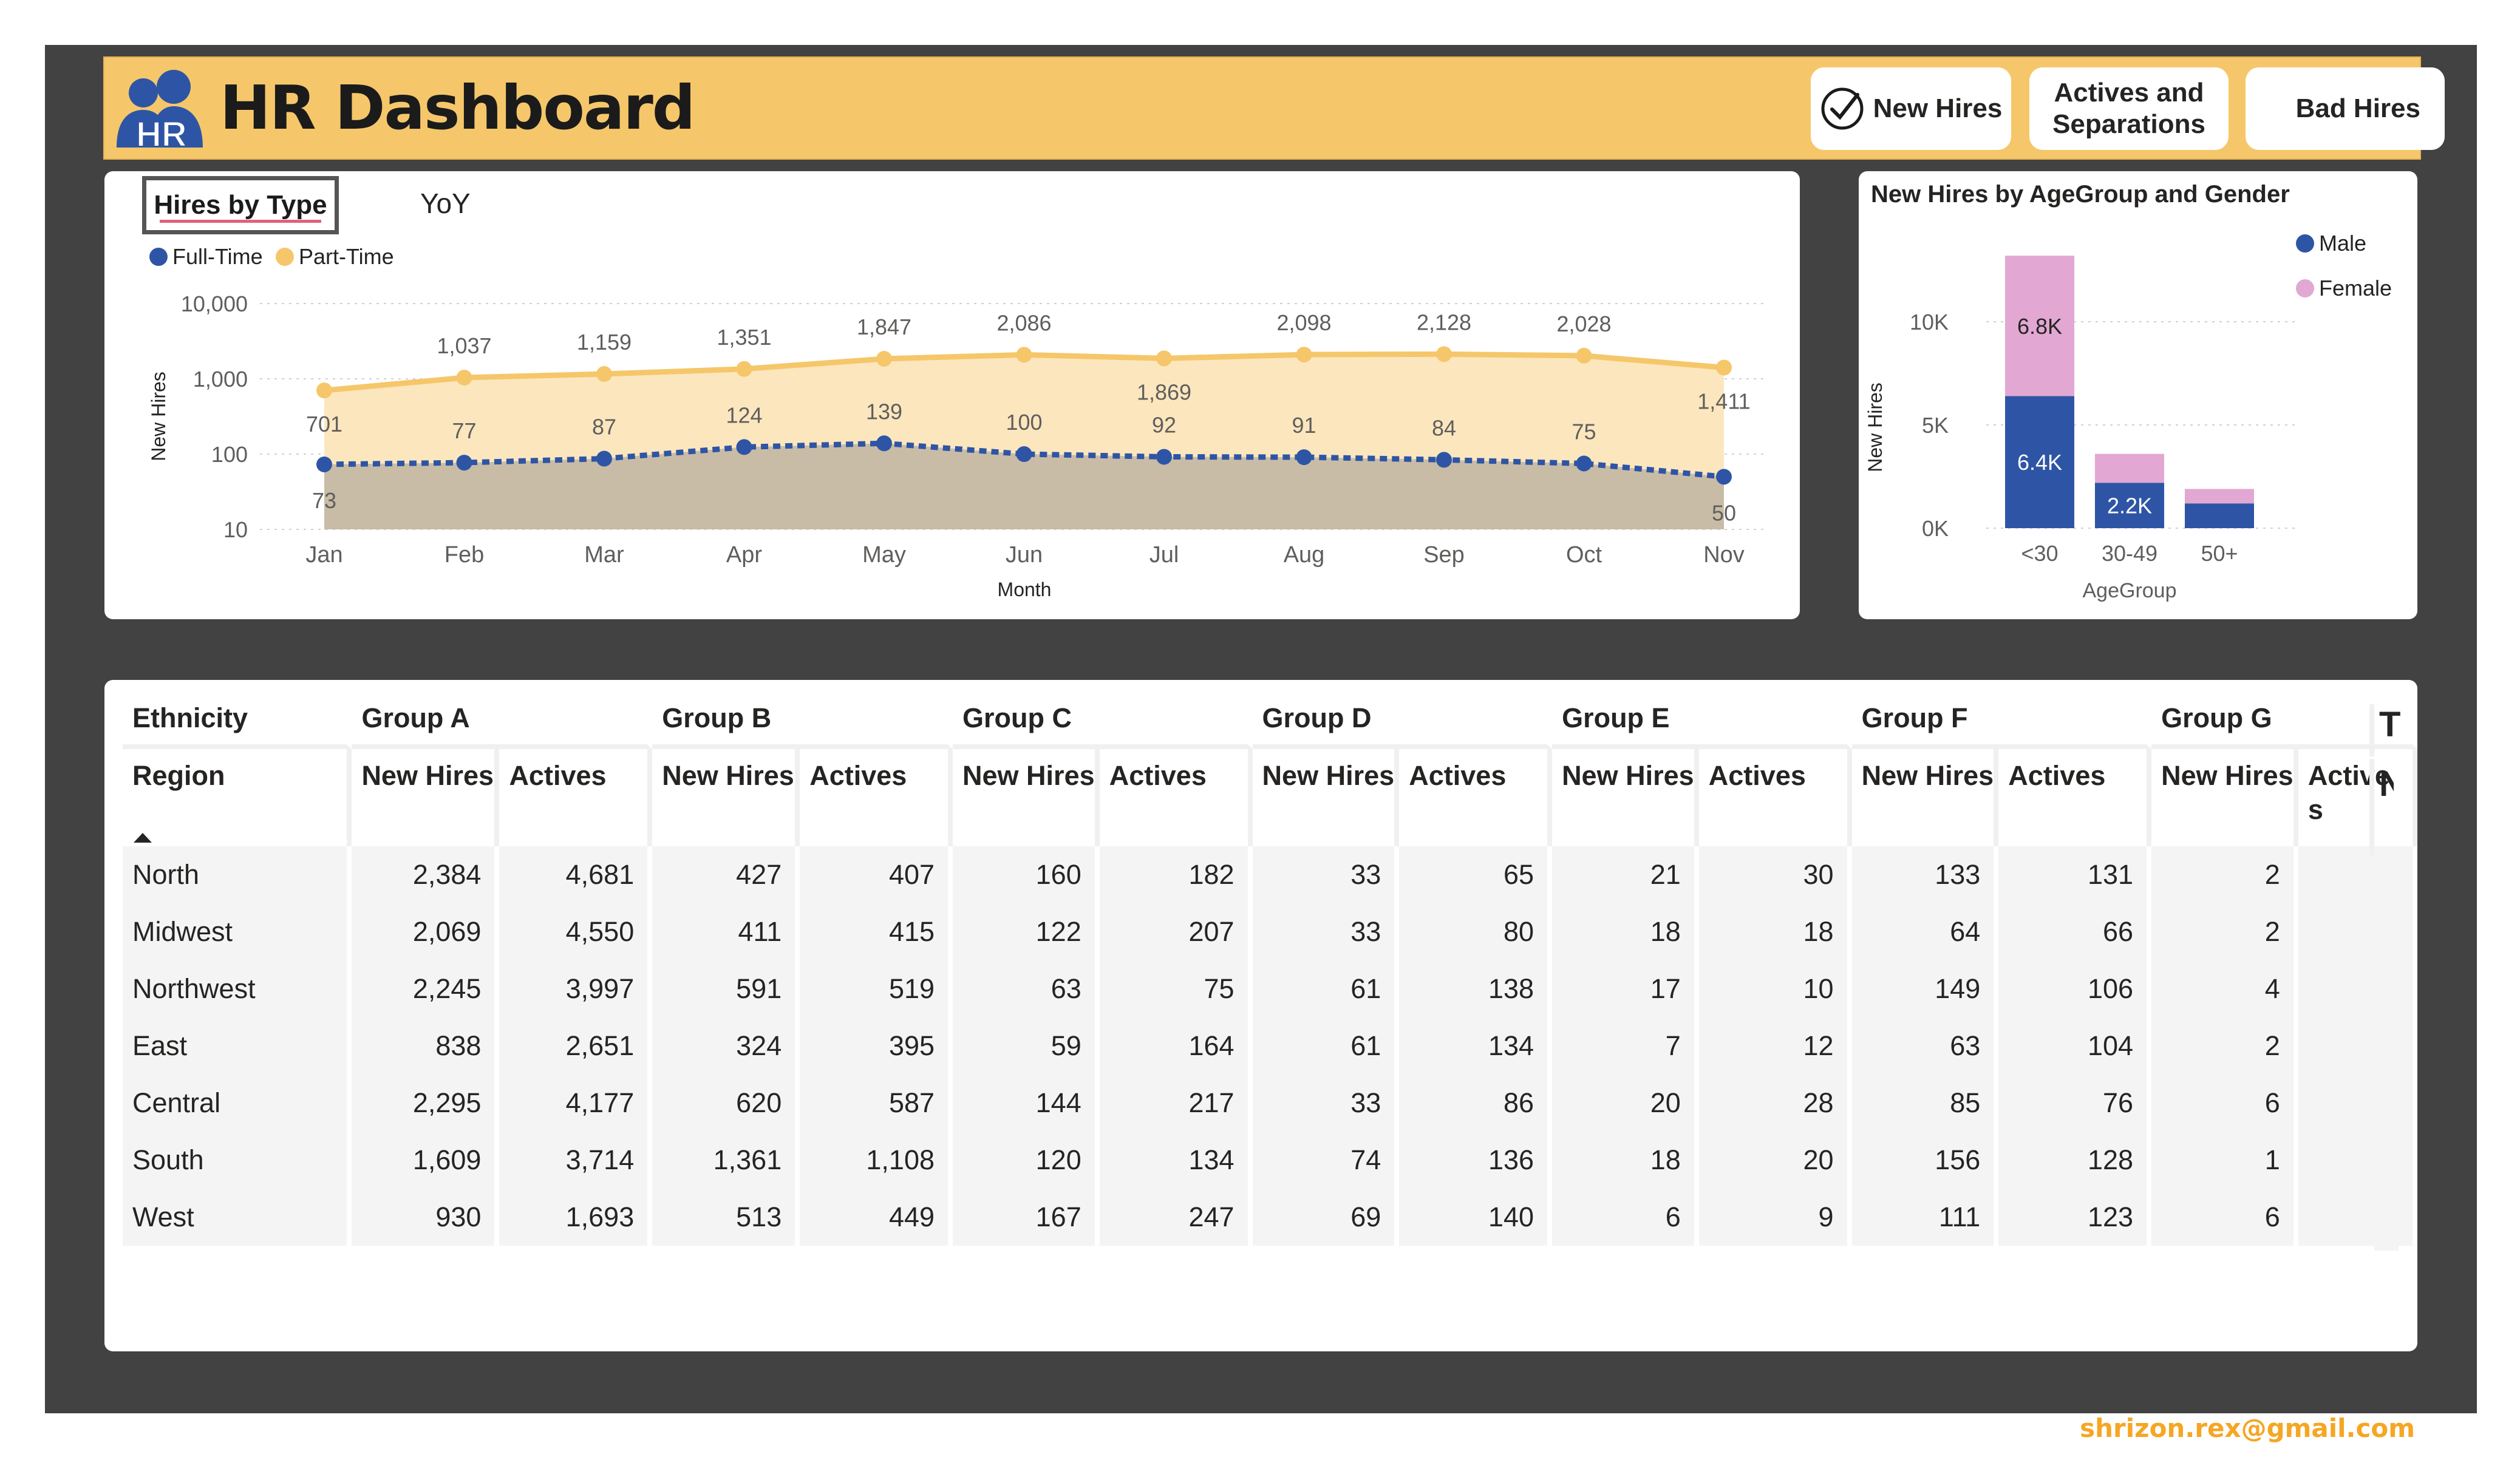  What do you see at coordinates (2129, 553) in the screenshot?
I see `x-tick-label: 30-49` at bounding box center [2129, 553].